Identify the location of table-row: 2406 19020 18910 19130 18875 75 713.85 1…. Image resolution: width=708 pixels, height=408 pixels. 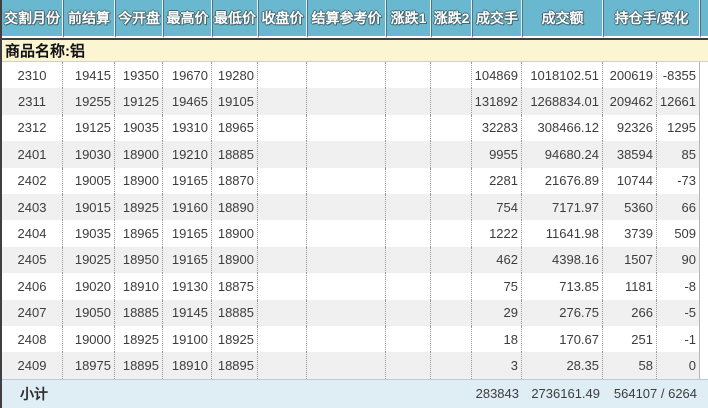
(355, 286).